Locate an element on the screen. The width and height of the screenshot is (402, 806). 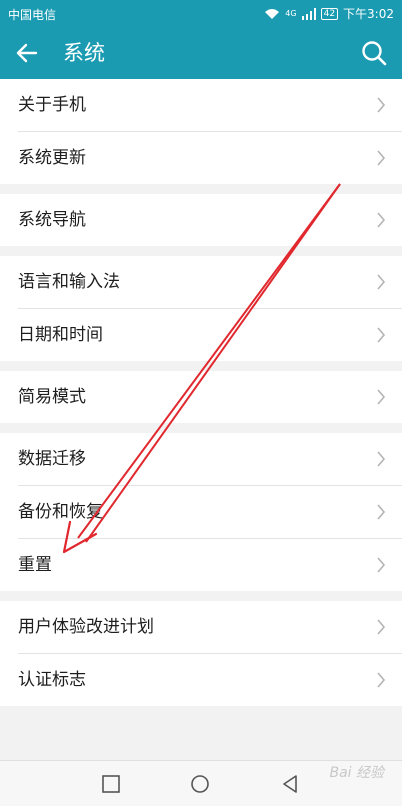
list-item-system-navigation: 系统导航 is located at coordinates (210, 220).